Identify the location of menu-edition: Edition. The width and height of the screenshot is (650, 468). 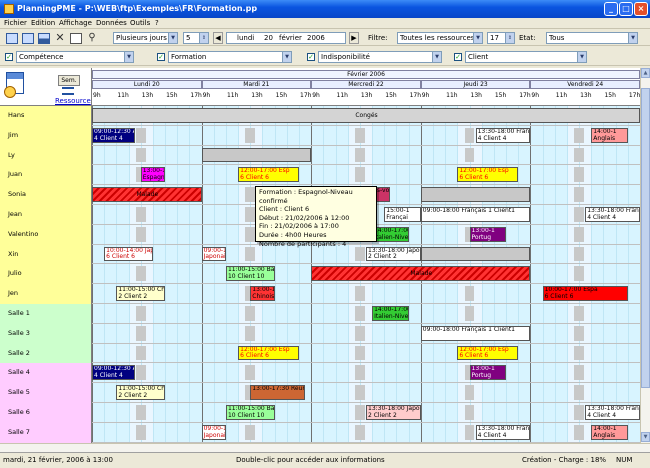
(43, 23).